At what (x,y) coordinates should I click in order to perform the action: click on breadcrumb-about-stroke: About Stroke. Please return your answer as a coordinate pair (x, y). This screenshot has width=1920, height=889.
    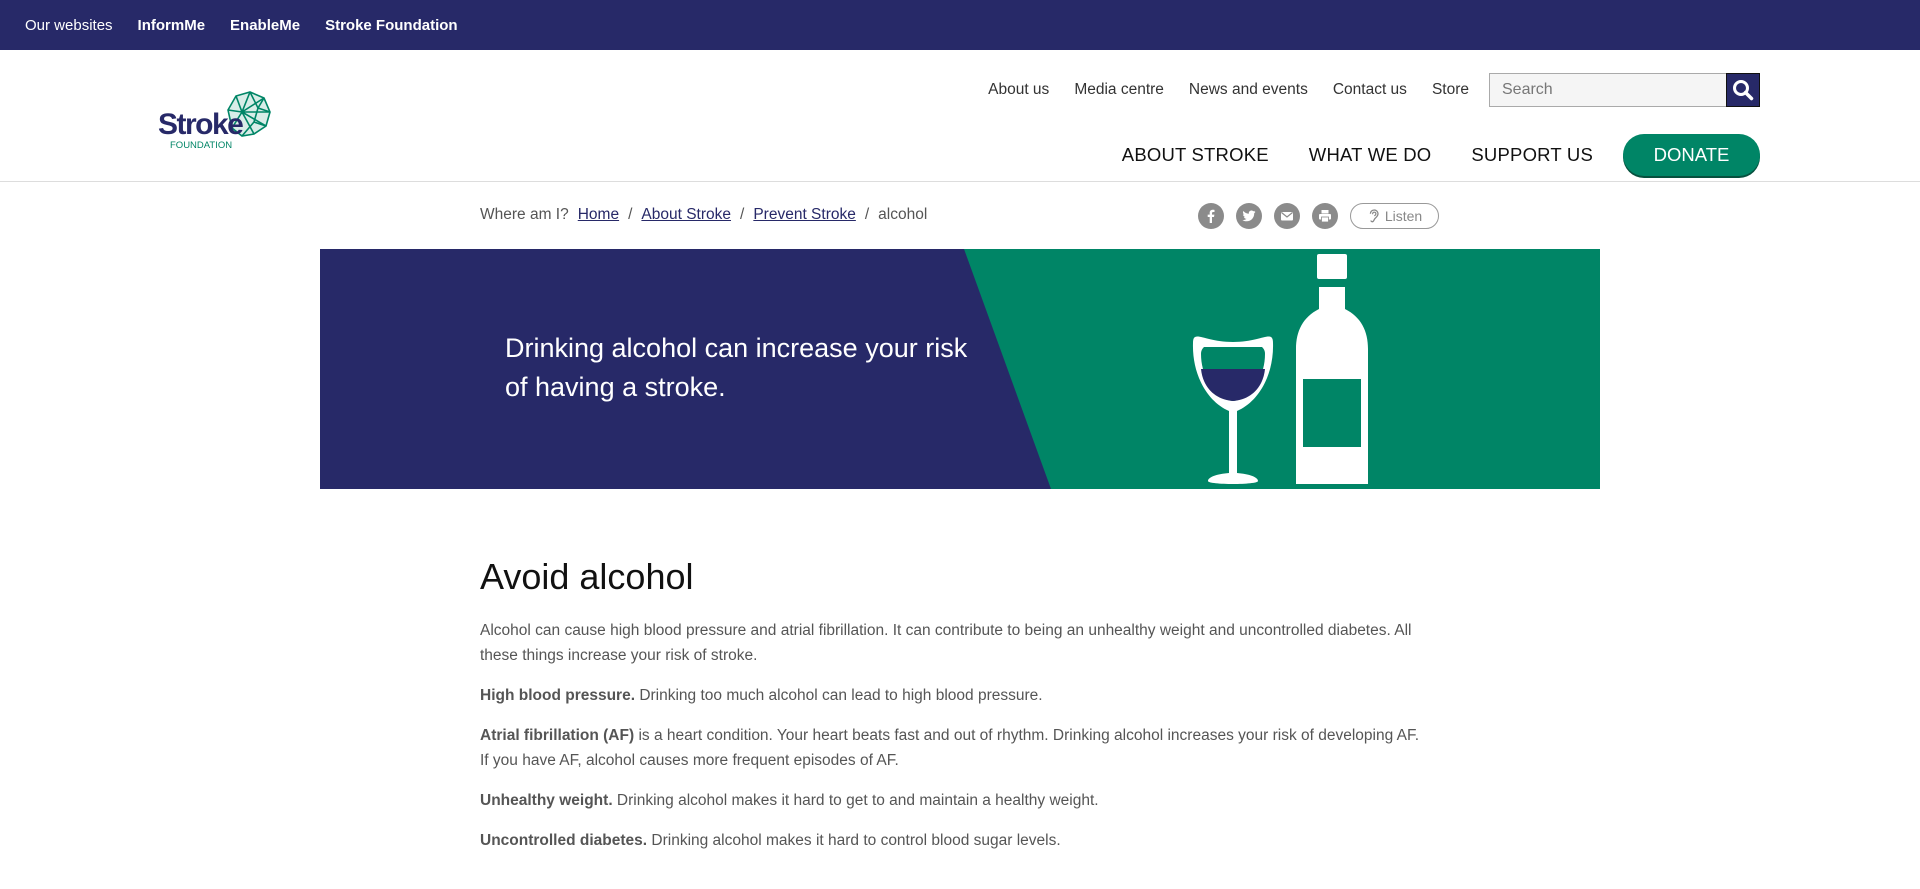
    Looking at the image, I should click on (686, 215).